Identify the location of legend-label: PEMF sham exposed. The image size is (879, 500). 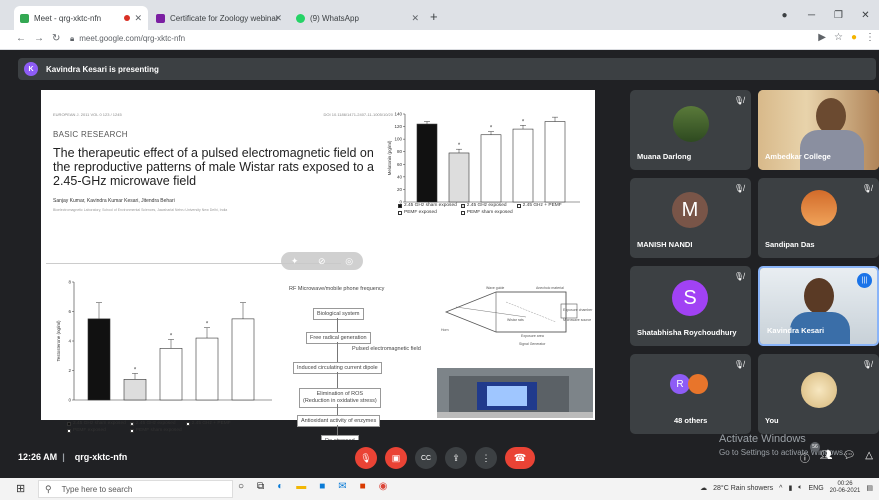
(489, 212).